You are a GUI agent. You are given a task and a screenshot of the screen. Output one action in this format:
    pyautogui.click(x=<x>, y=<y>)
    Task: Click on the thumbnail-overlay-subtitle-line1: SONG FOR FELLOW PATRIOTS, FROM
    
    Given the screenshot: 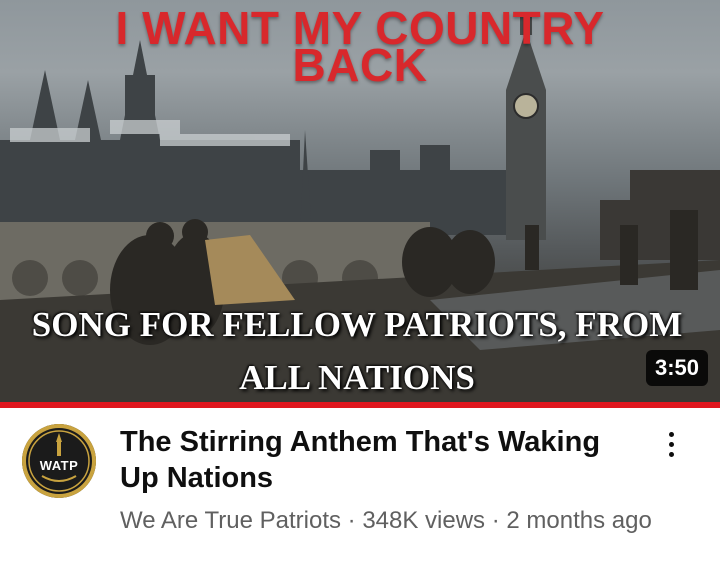 What is the action you would take?
    pyautogui.click(x=357, y=324)
    